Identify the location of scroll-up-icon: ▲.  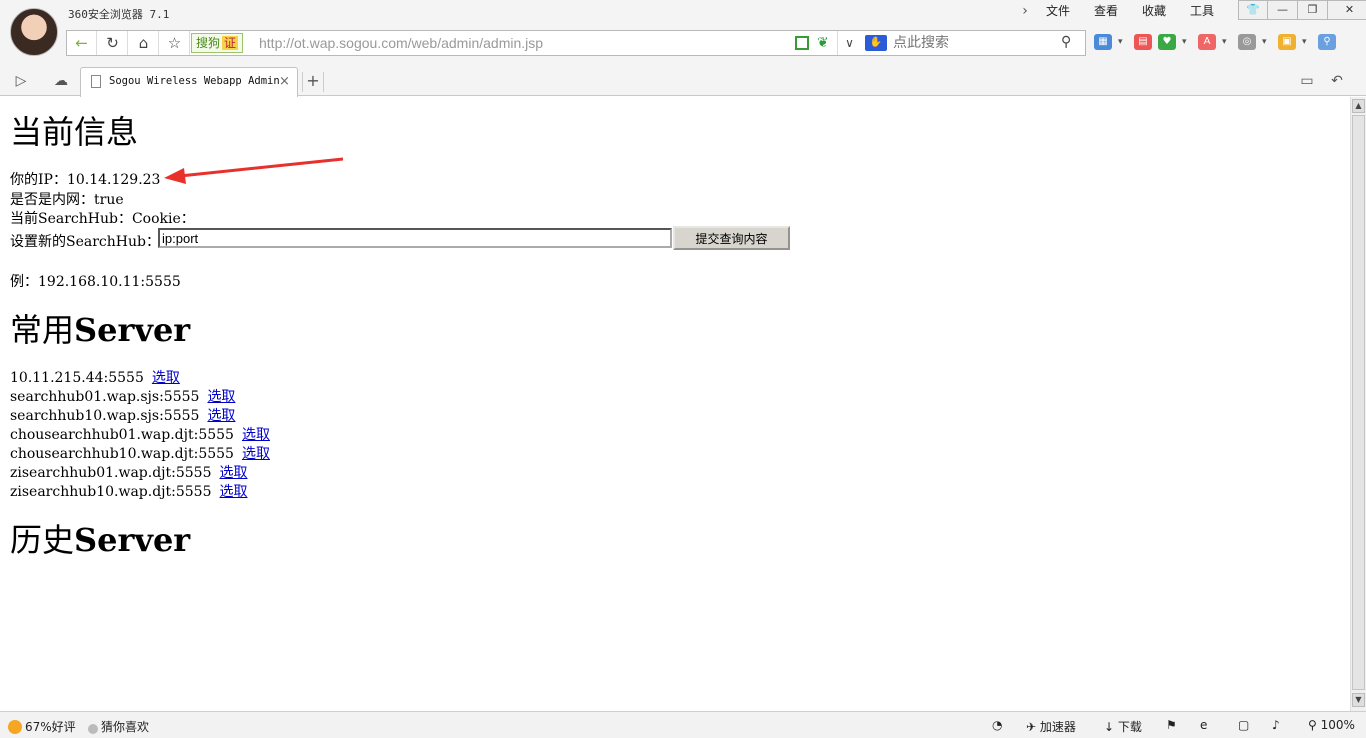
(1358, 106).